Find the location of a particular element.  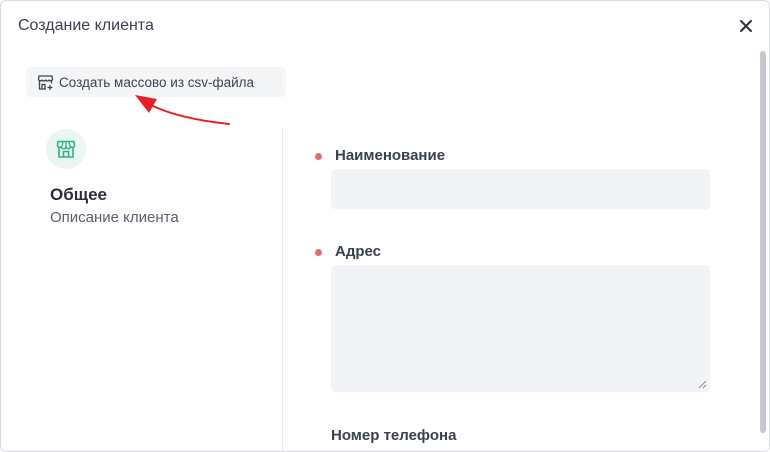

section-icon is located at coordinates (66, 149).